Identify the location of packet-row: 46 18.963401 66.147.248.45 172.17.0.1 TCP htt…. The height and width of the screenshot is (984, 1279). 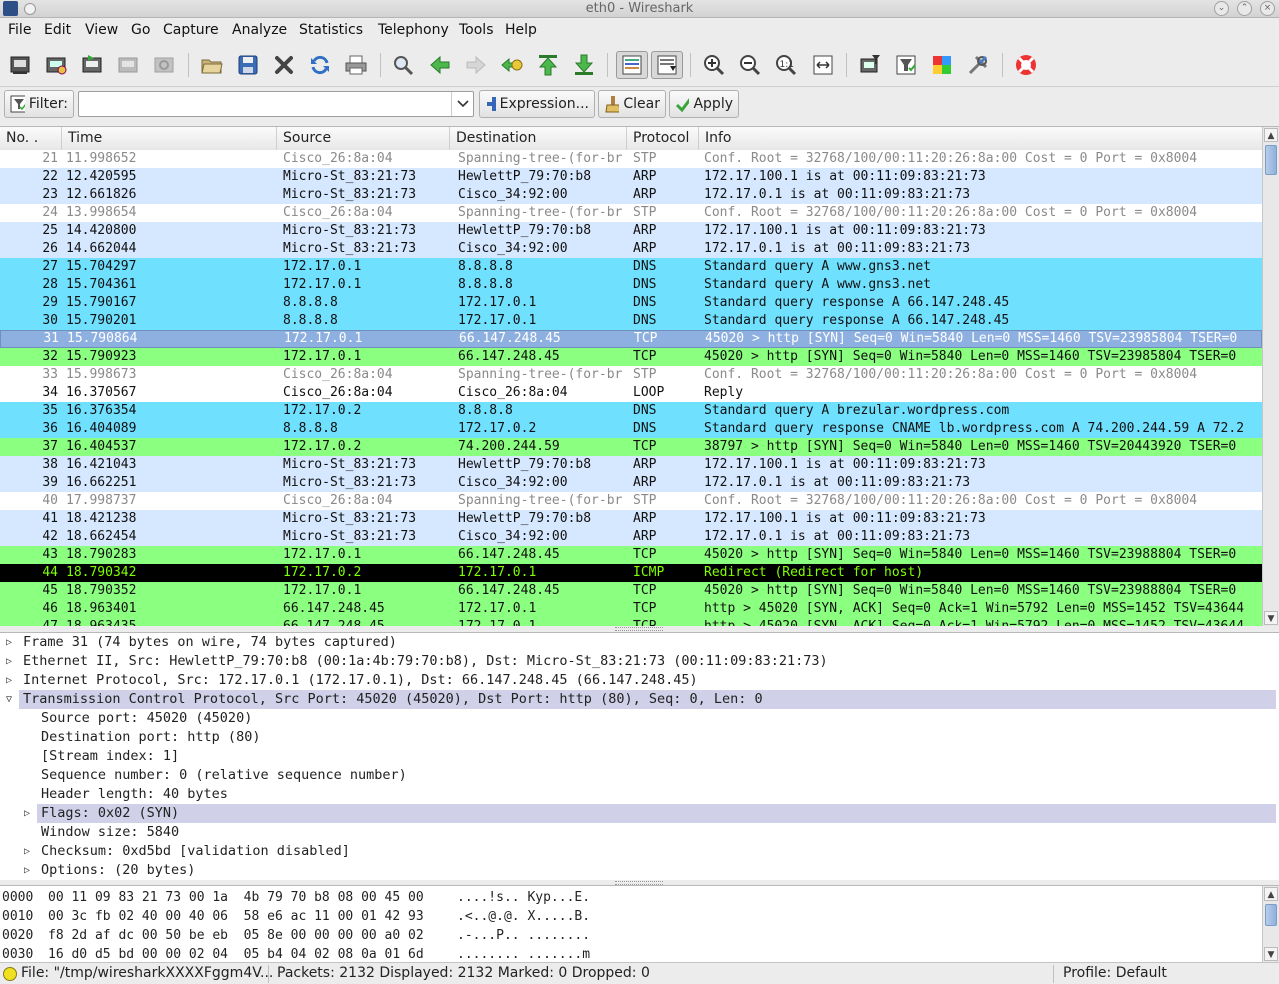
(631, 609).